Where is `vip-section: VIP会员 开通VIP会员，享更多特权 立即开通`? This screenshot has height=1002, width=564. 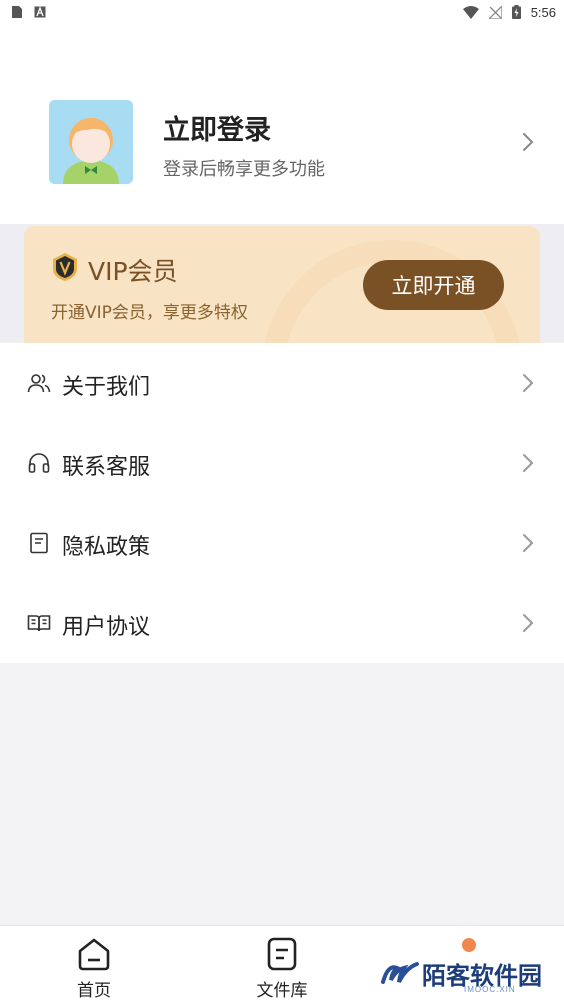
vip-section: VIP会员 开通VIP会员，享更多特权 立即开通 is located at coordinates (282, 283).